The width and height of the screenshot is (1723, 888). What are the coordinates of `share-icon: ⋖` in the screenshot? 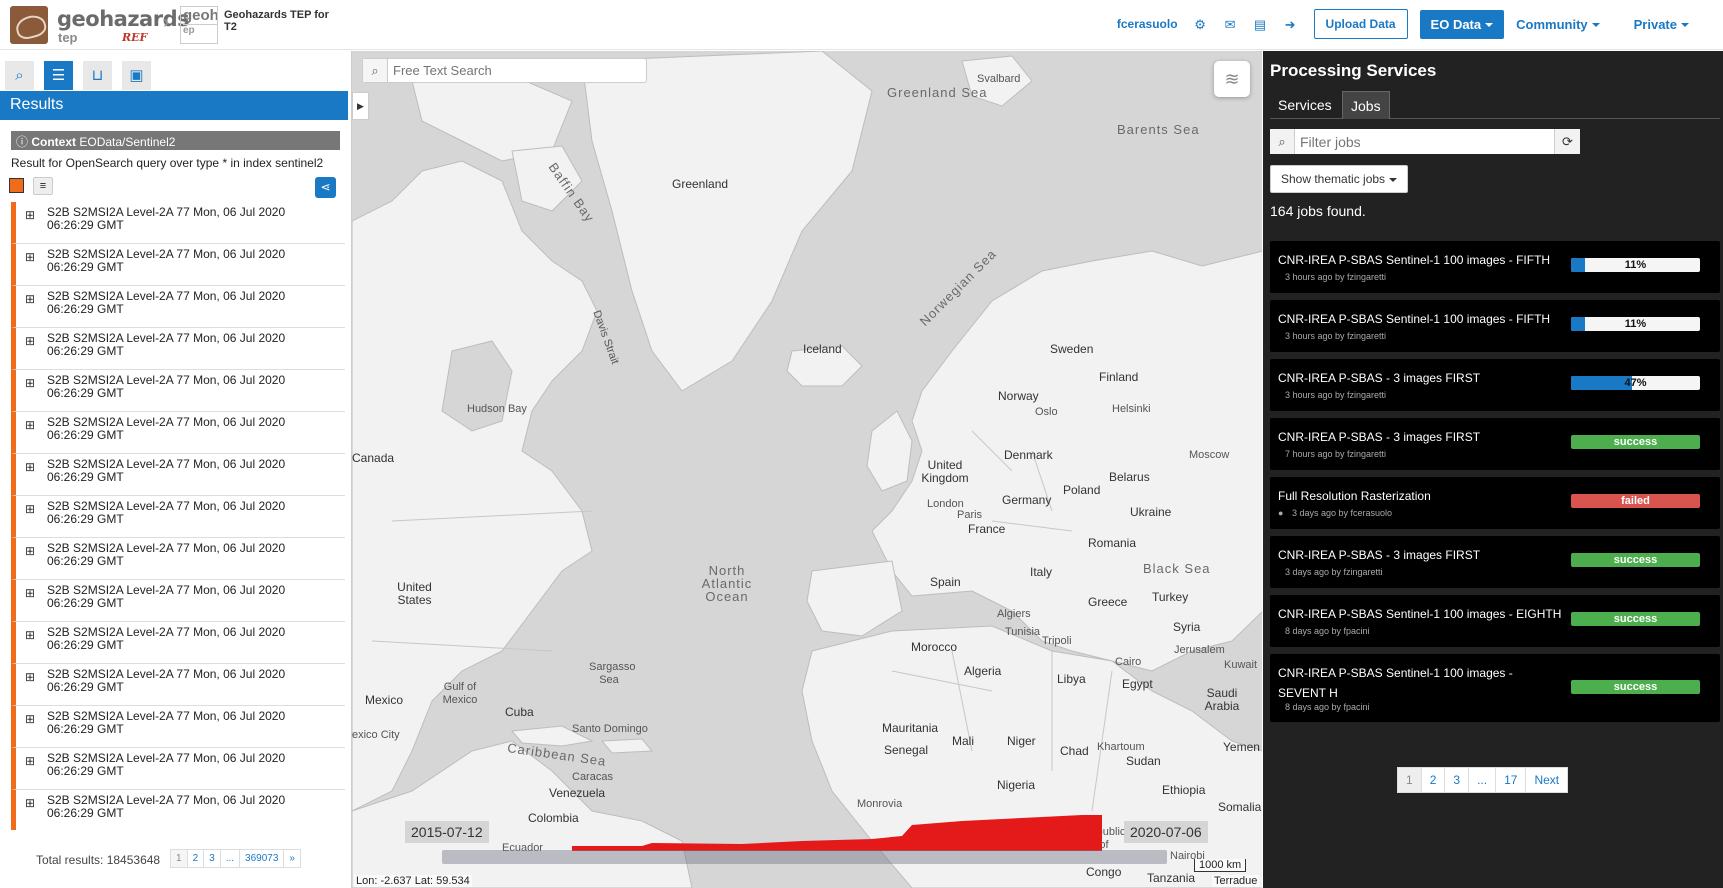 It's located at (325, 187).